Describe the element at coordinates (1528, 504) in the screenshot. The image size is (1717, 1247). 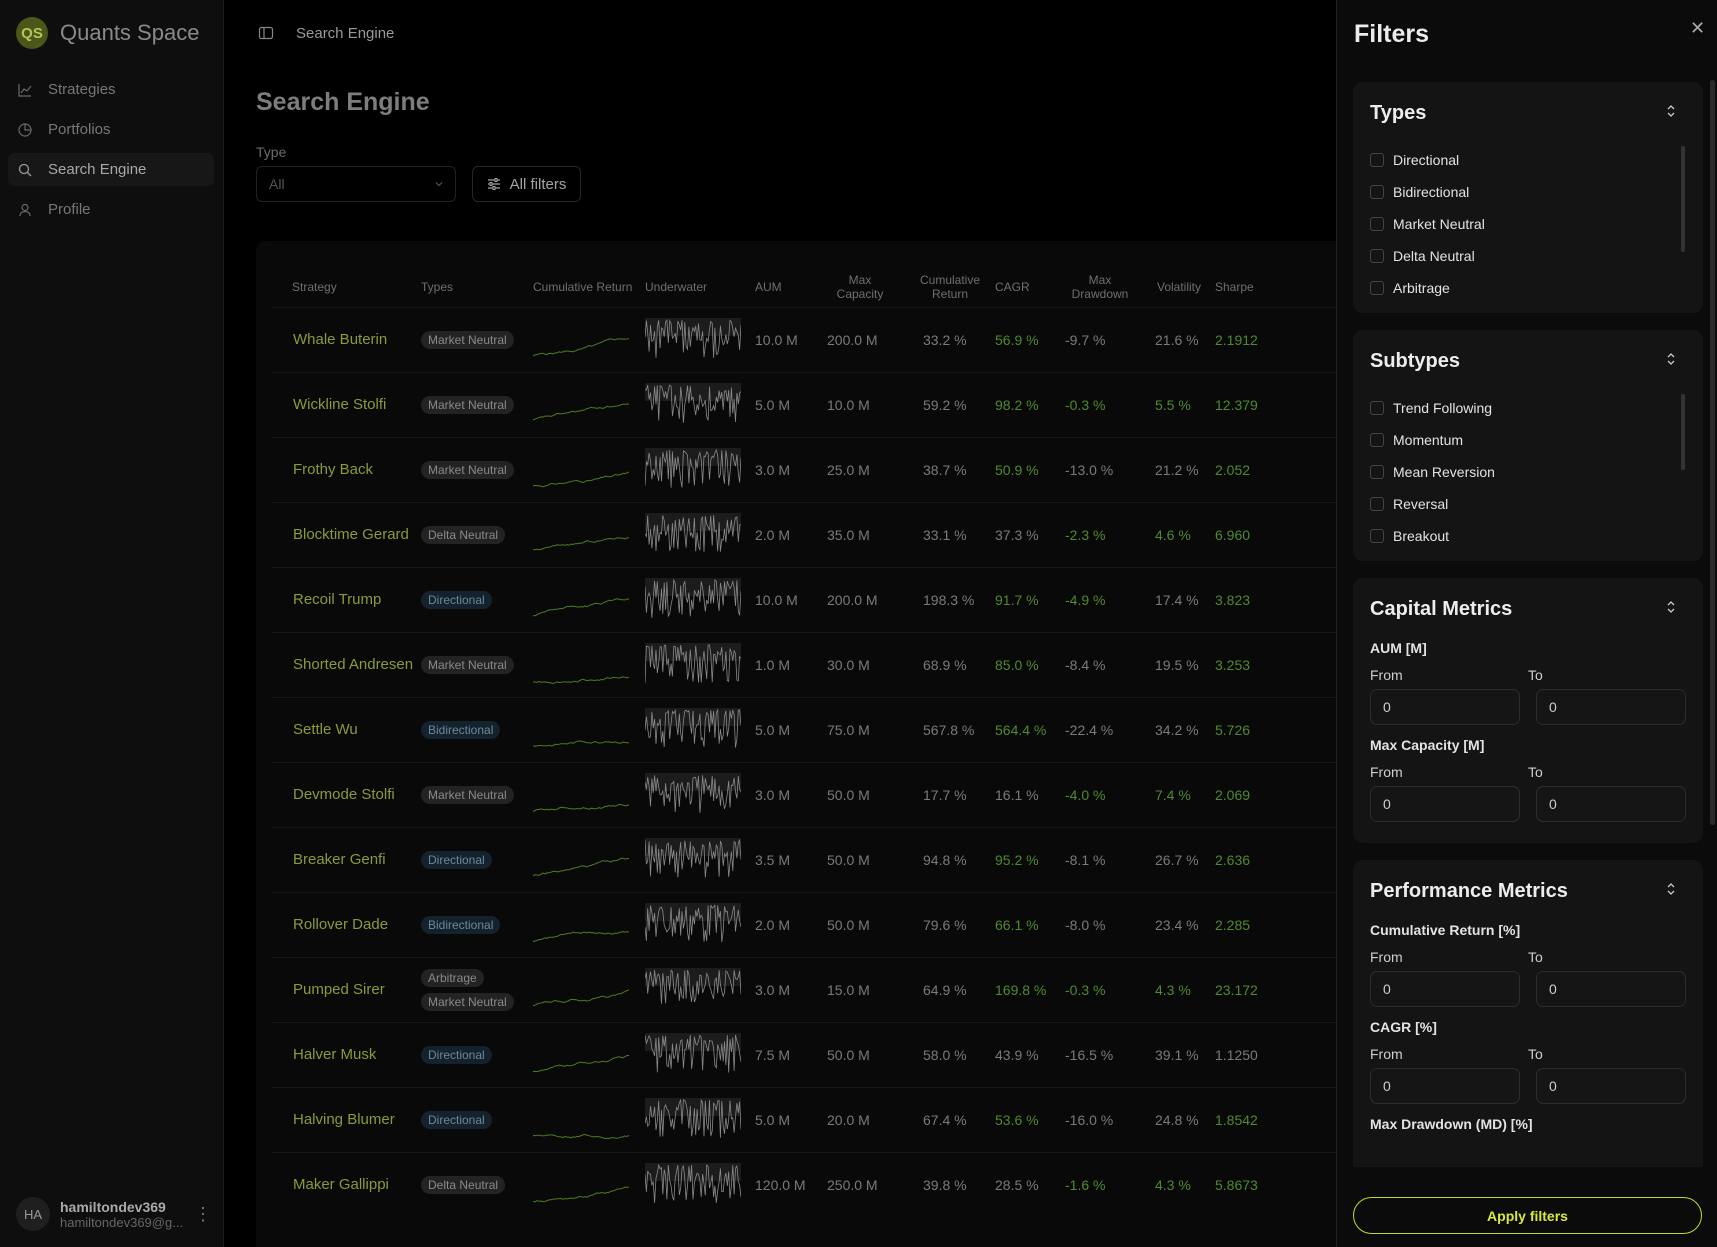
I see `filter-option-reversal: Reversal` at that location.